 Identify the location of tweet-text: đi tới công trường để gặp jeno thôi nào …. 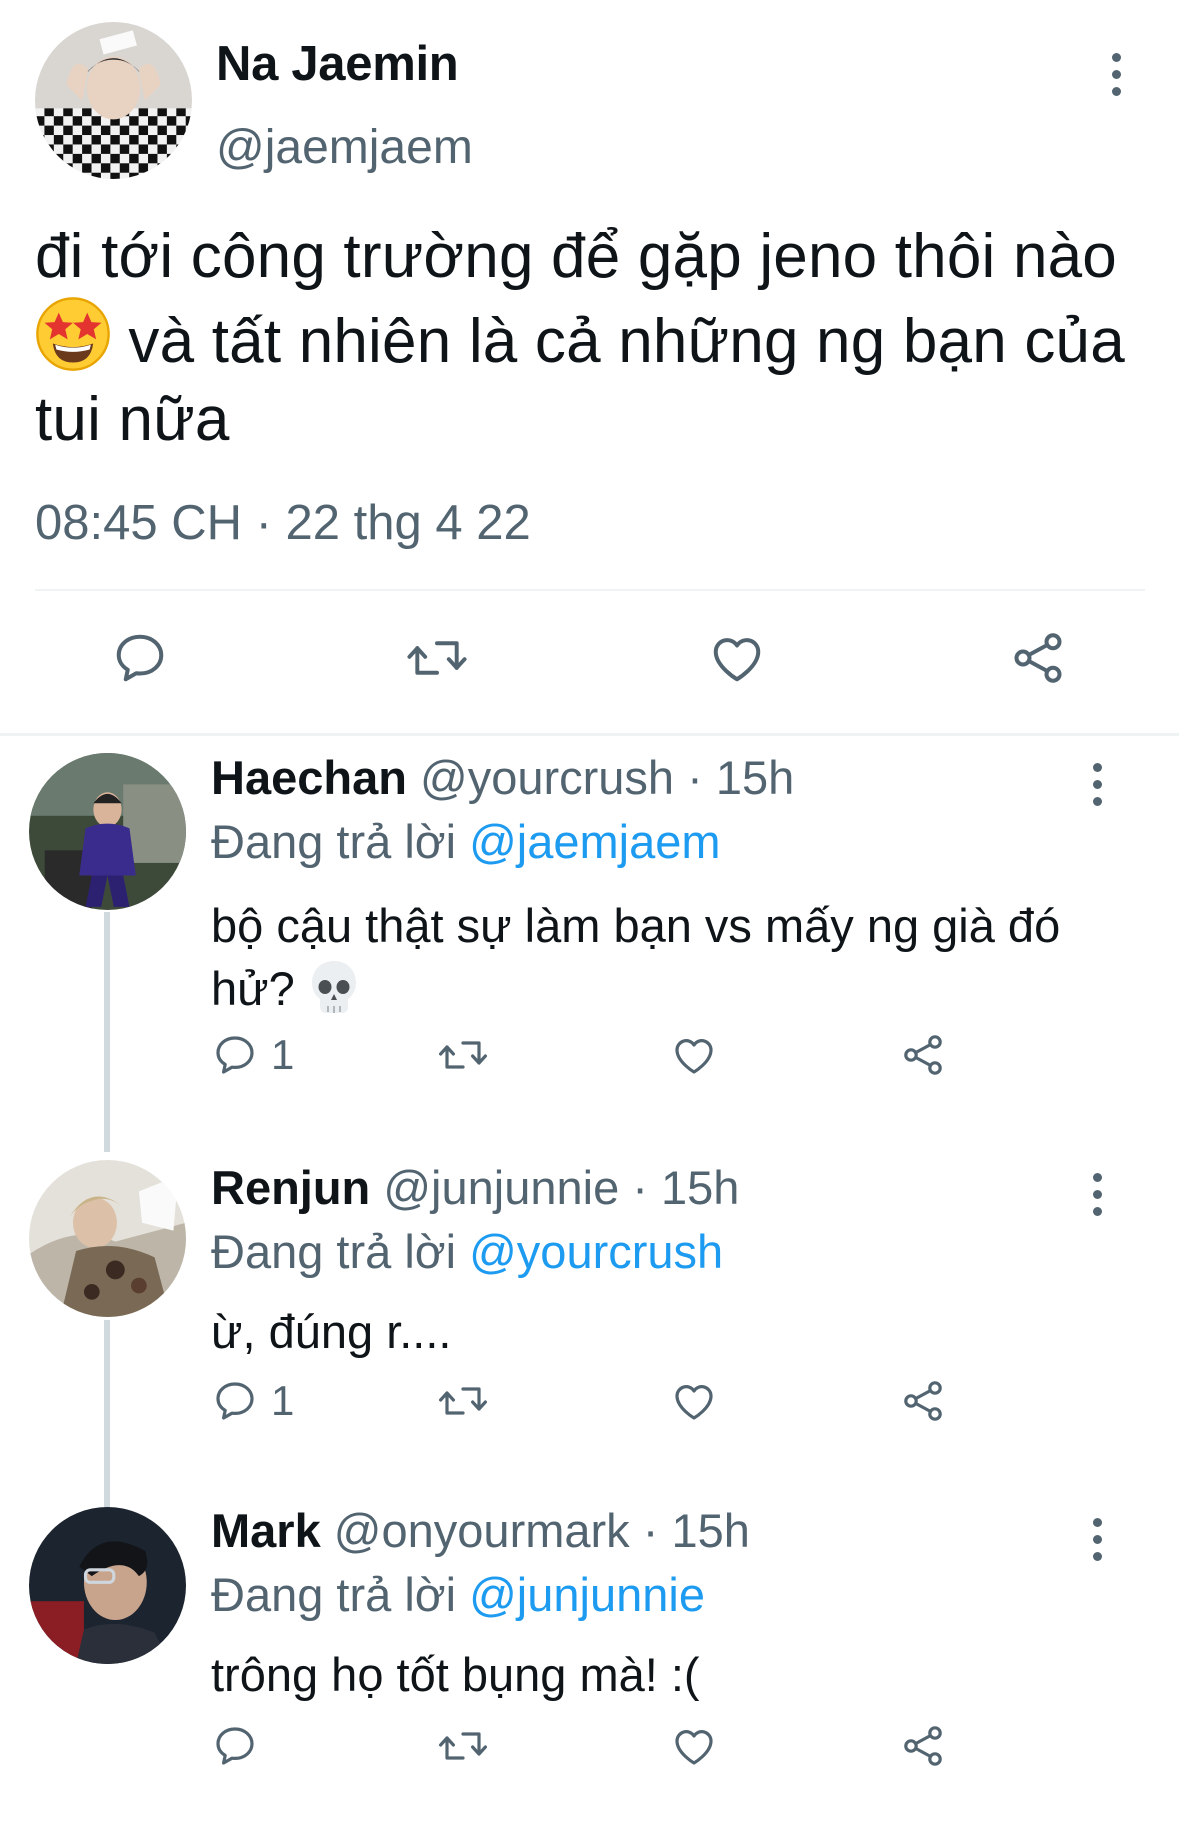
(590, 338).